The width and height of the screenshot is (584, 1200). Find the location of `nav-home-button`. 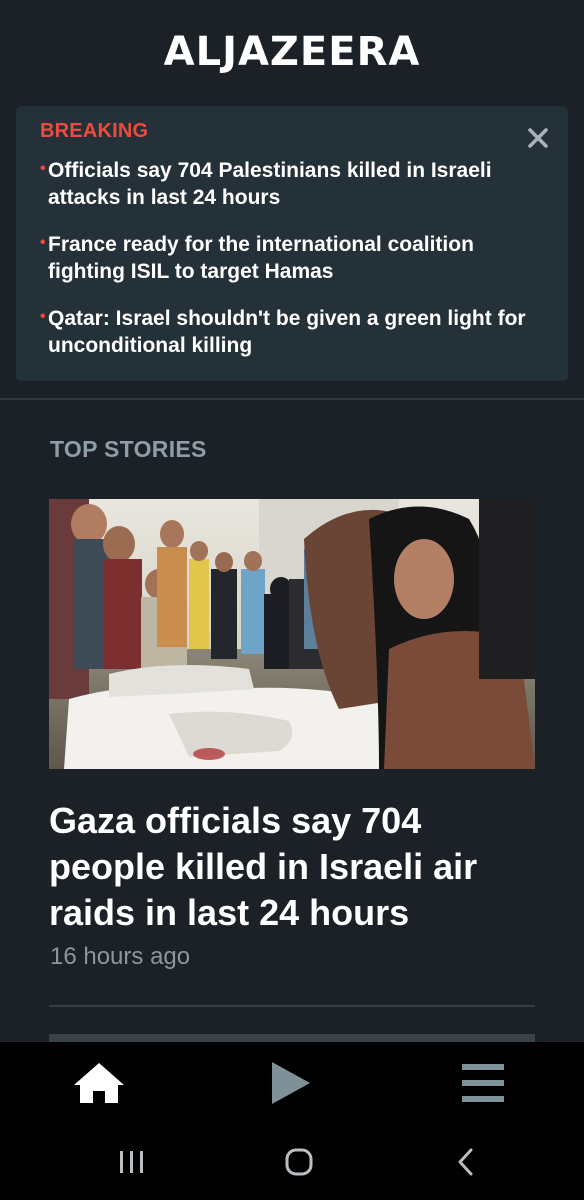

nav-home-button is located at coordinates (99, 1083).